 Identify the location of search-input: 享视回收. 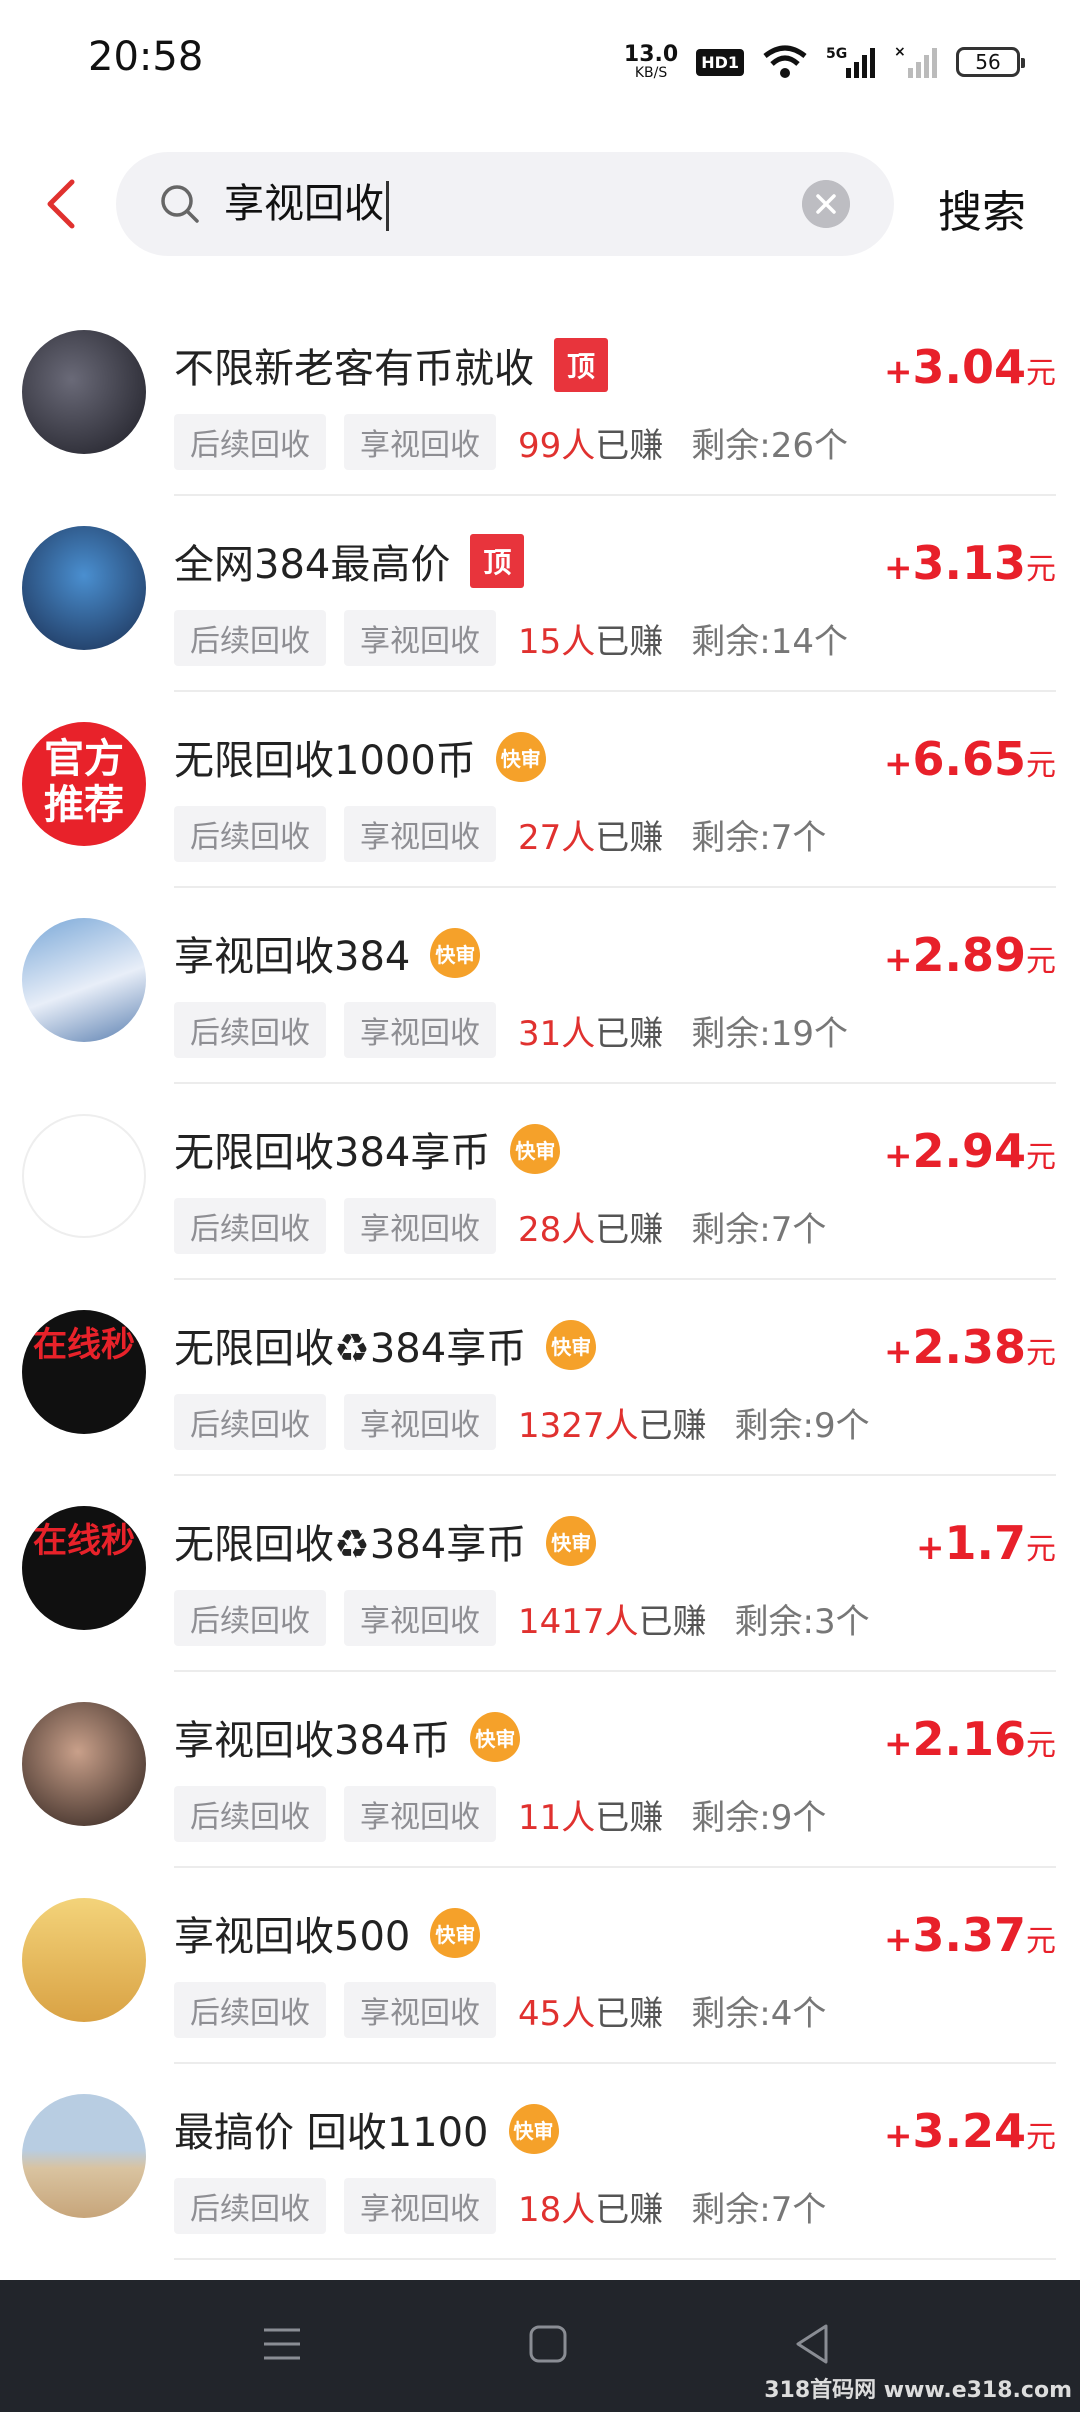
(505, 204).